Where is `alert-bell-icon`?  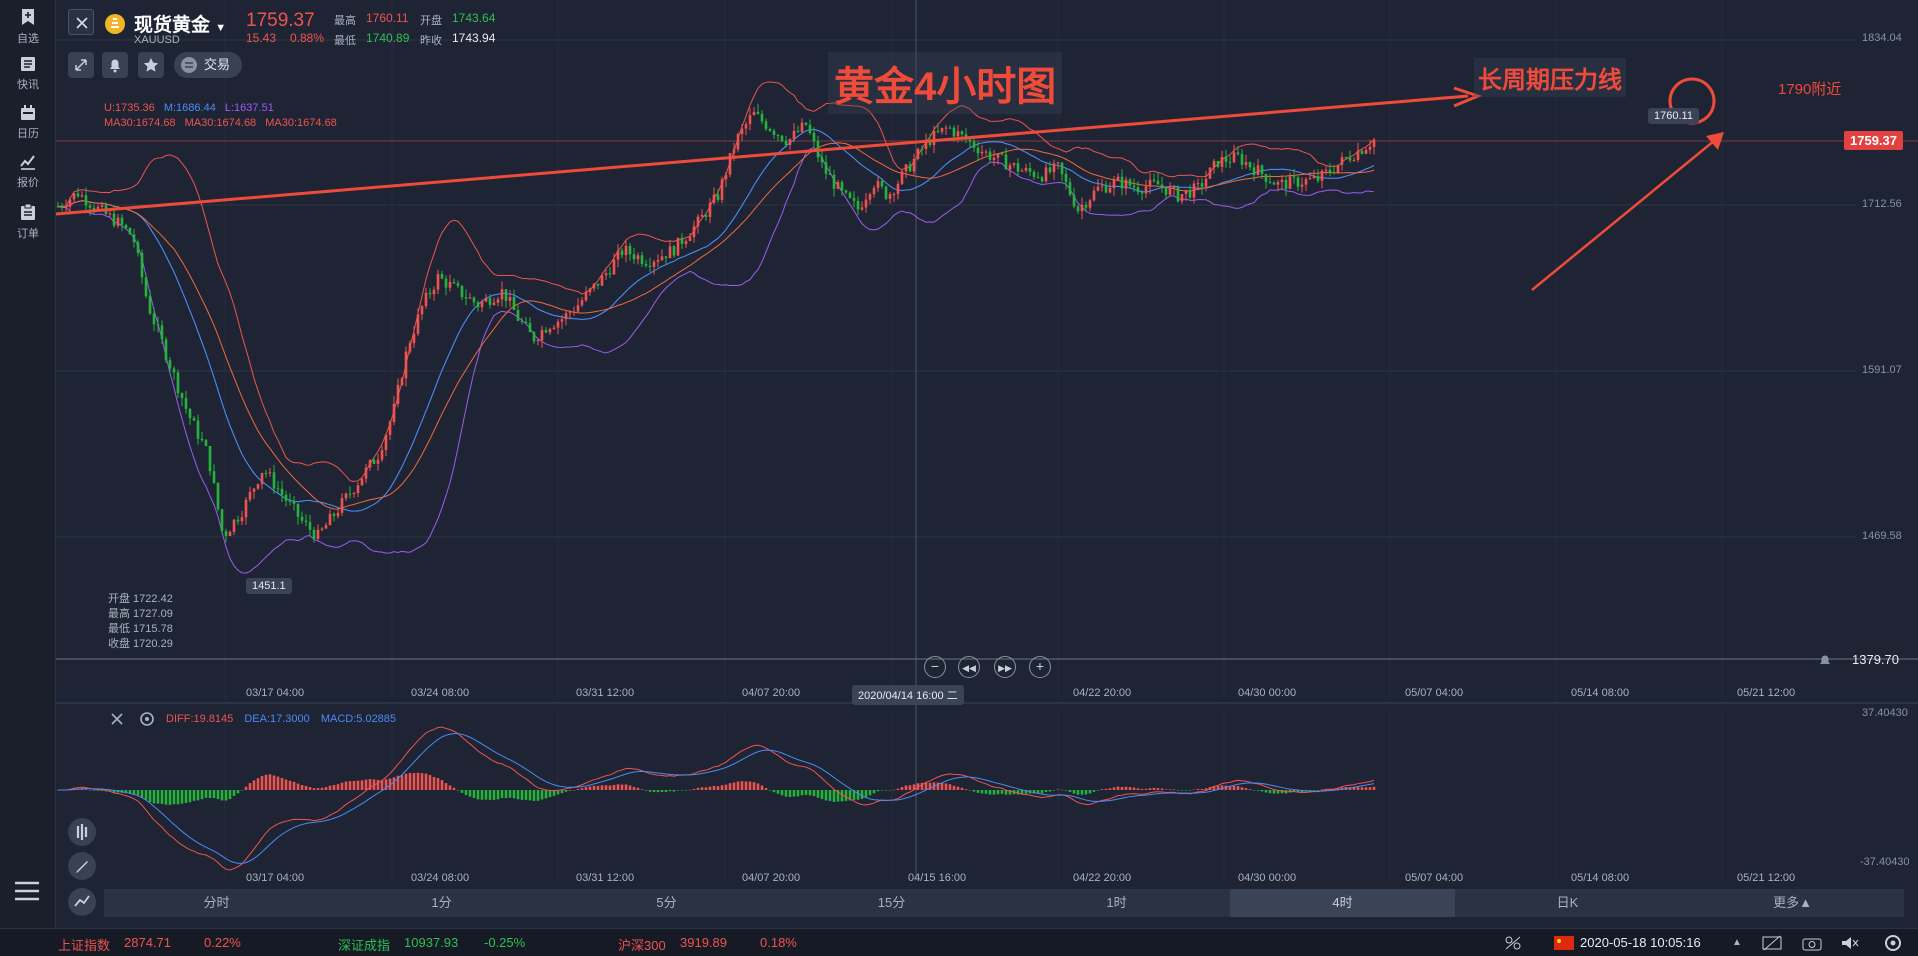 alert-bell-icon is located at coordinates (1825, 660).